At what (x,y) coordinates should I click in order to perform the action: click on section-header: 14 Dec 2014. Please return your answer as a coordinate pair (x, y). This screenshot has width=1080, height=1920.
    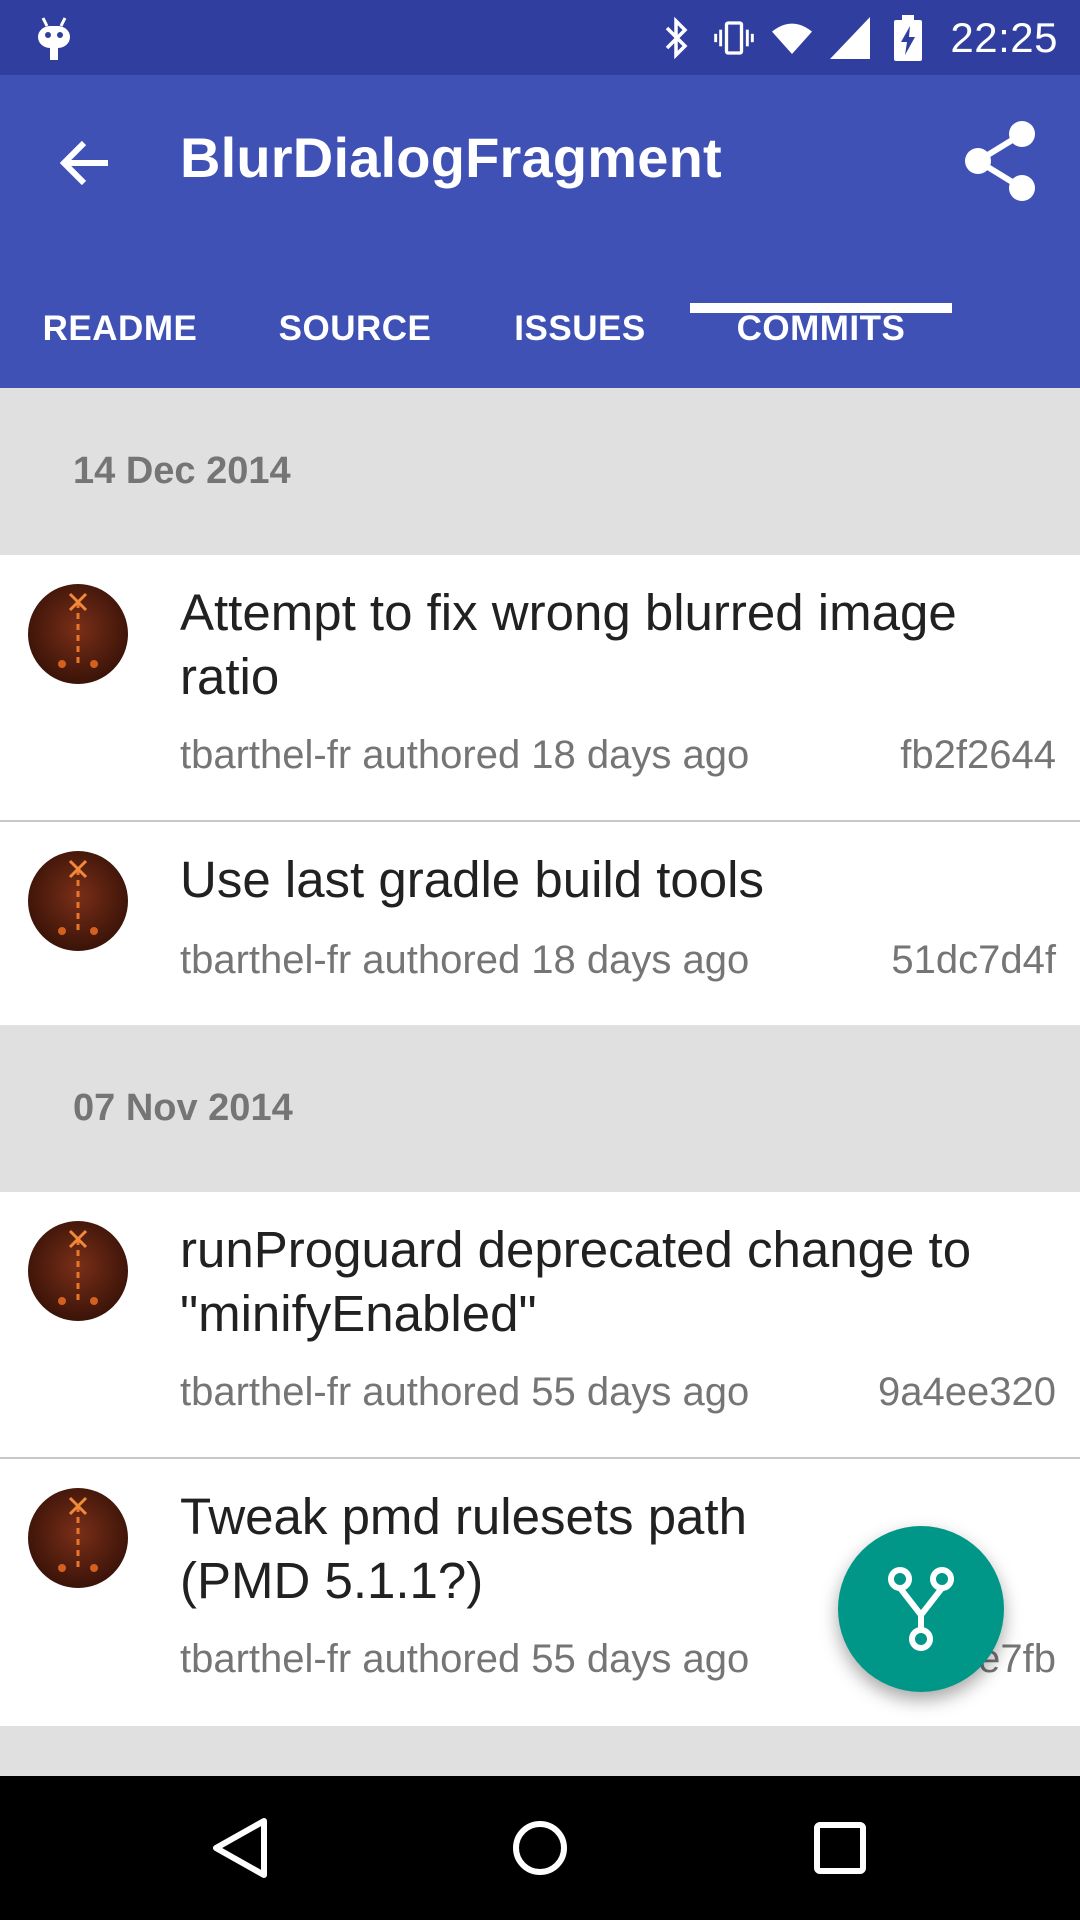
    Looking at the image, I should click on (540, 471).